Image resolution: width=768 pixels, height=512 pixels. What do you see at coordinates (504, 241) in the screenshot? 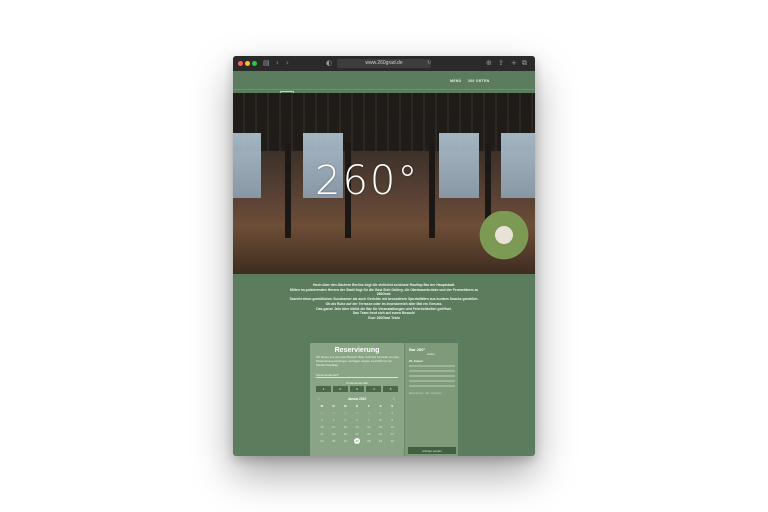
I see `flower-arrangement` at bounding box center [504, 241].